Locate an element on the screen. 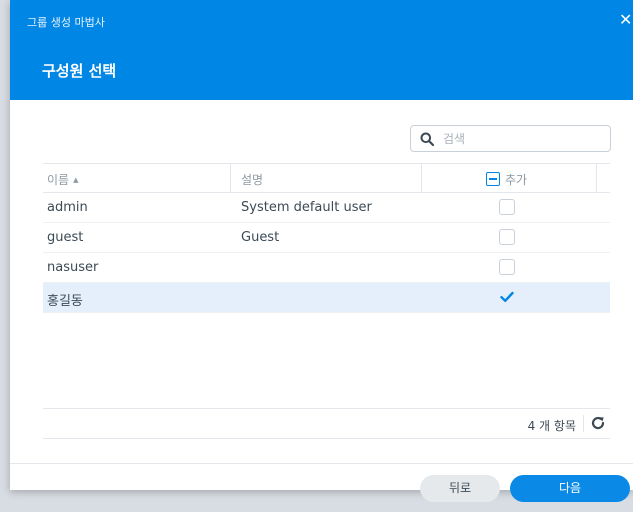 The image size is (633, 512). user-name: admin is located at coordinates (67, 207).